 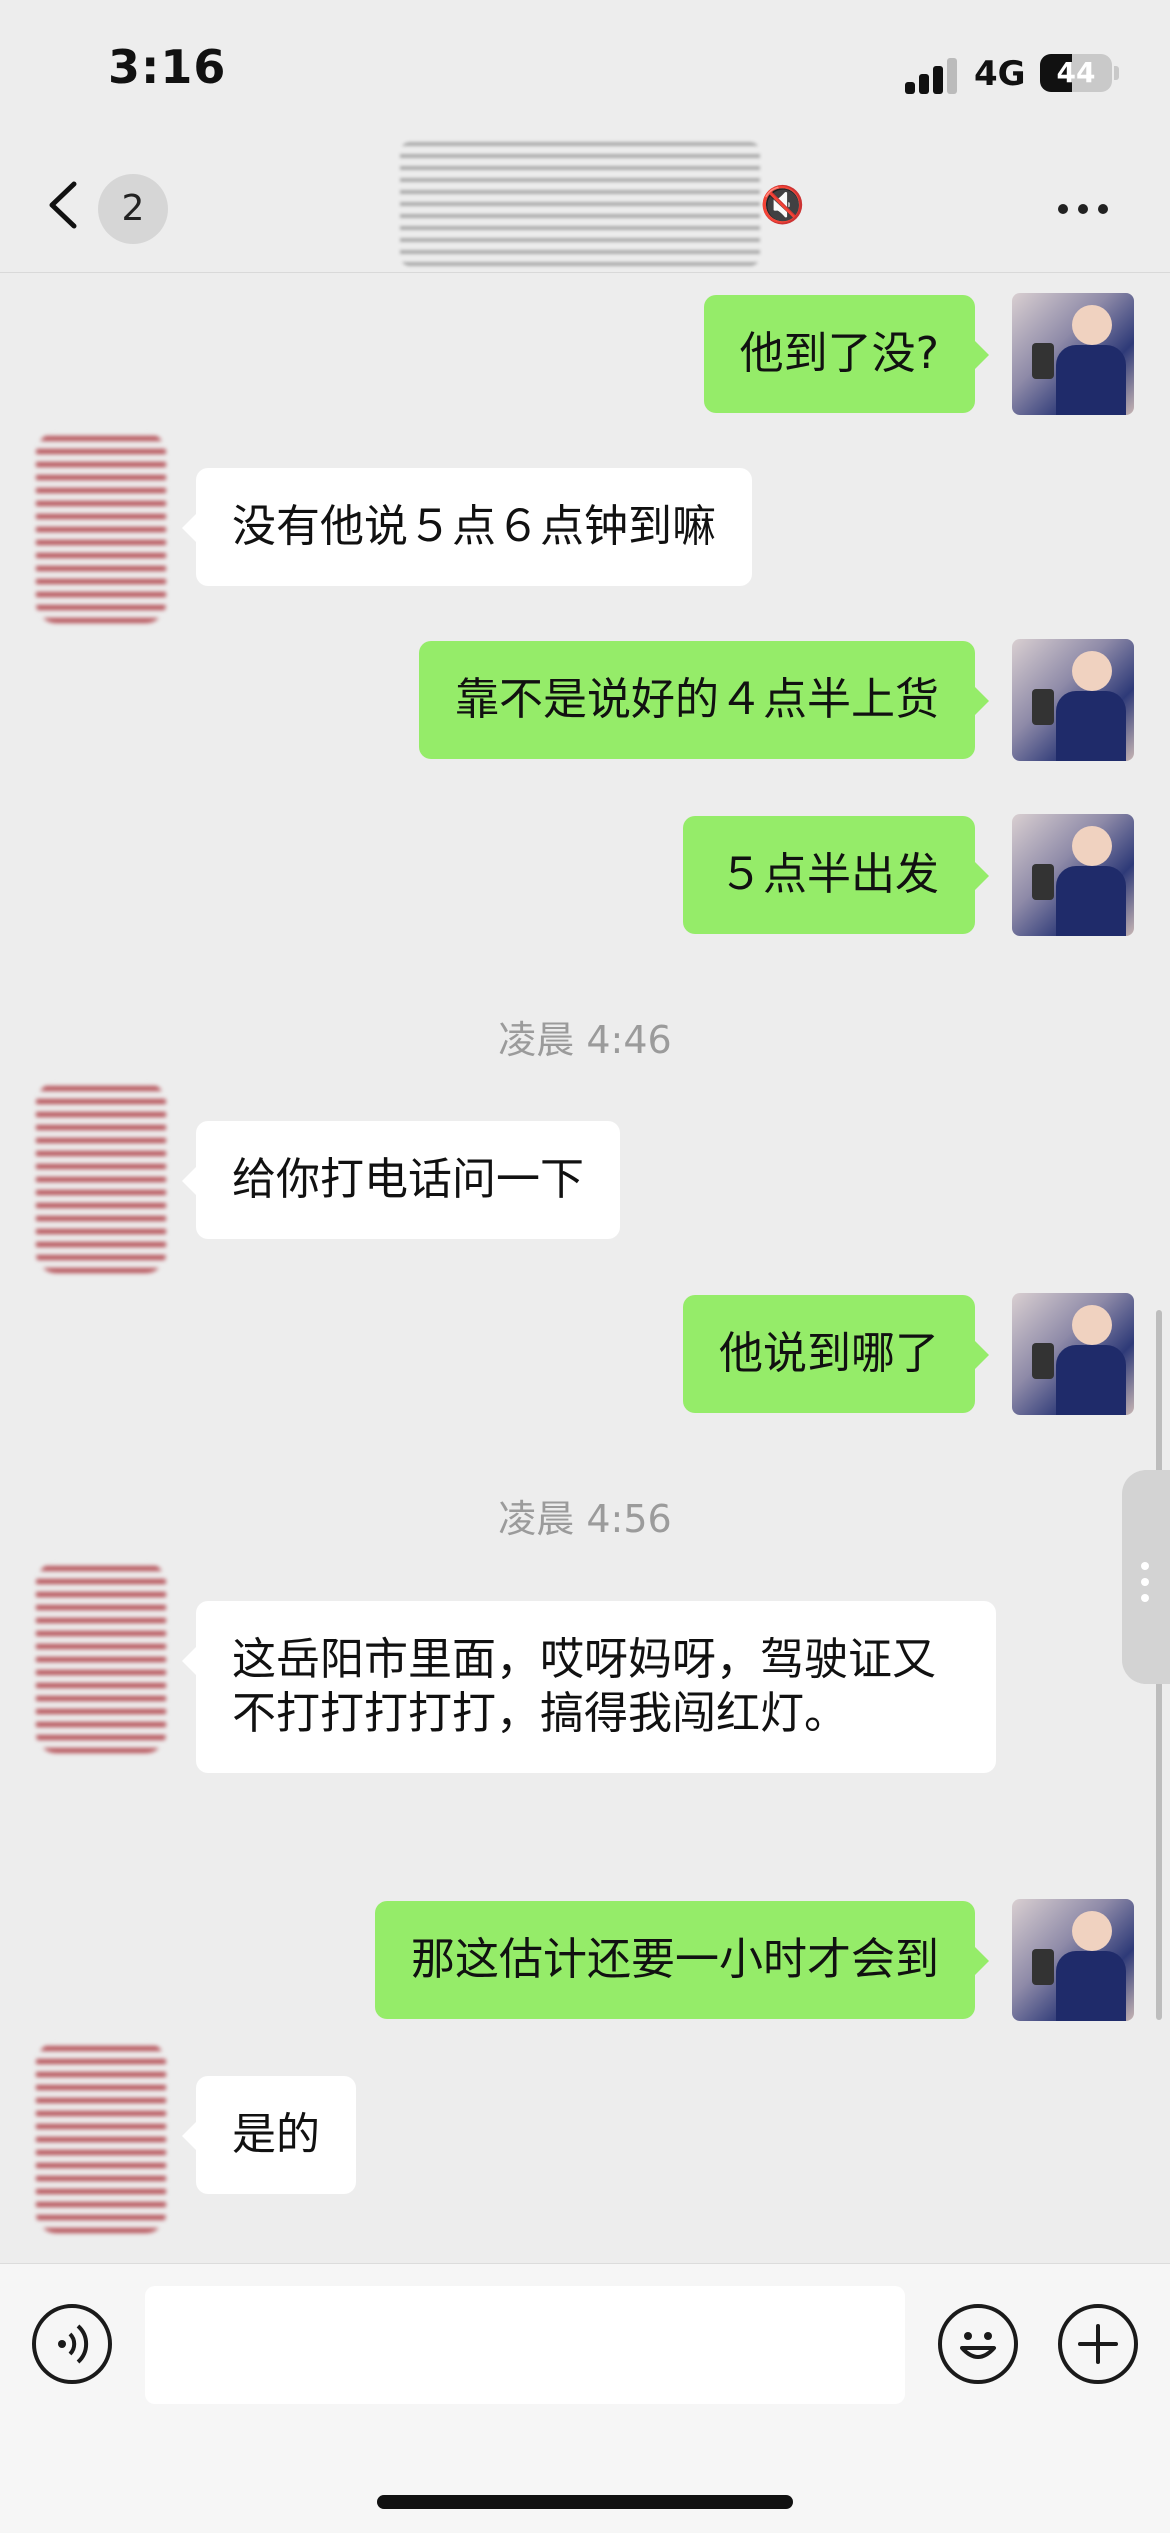 I want to click on scroll-handle, so click(x=1146, y=1577).